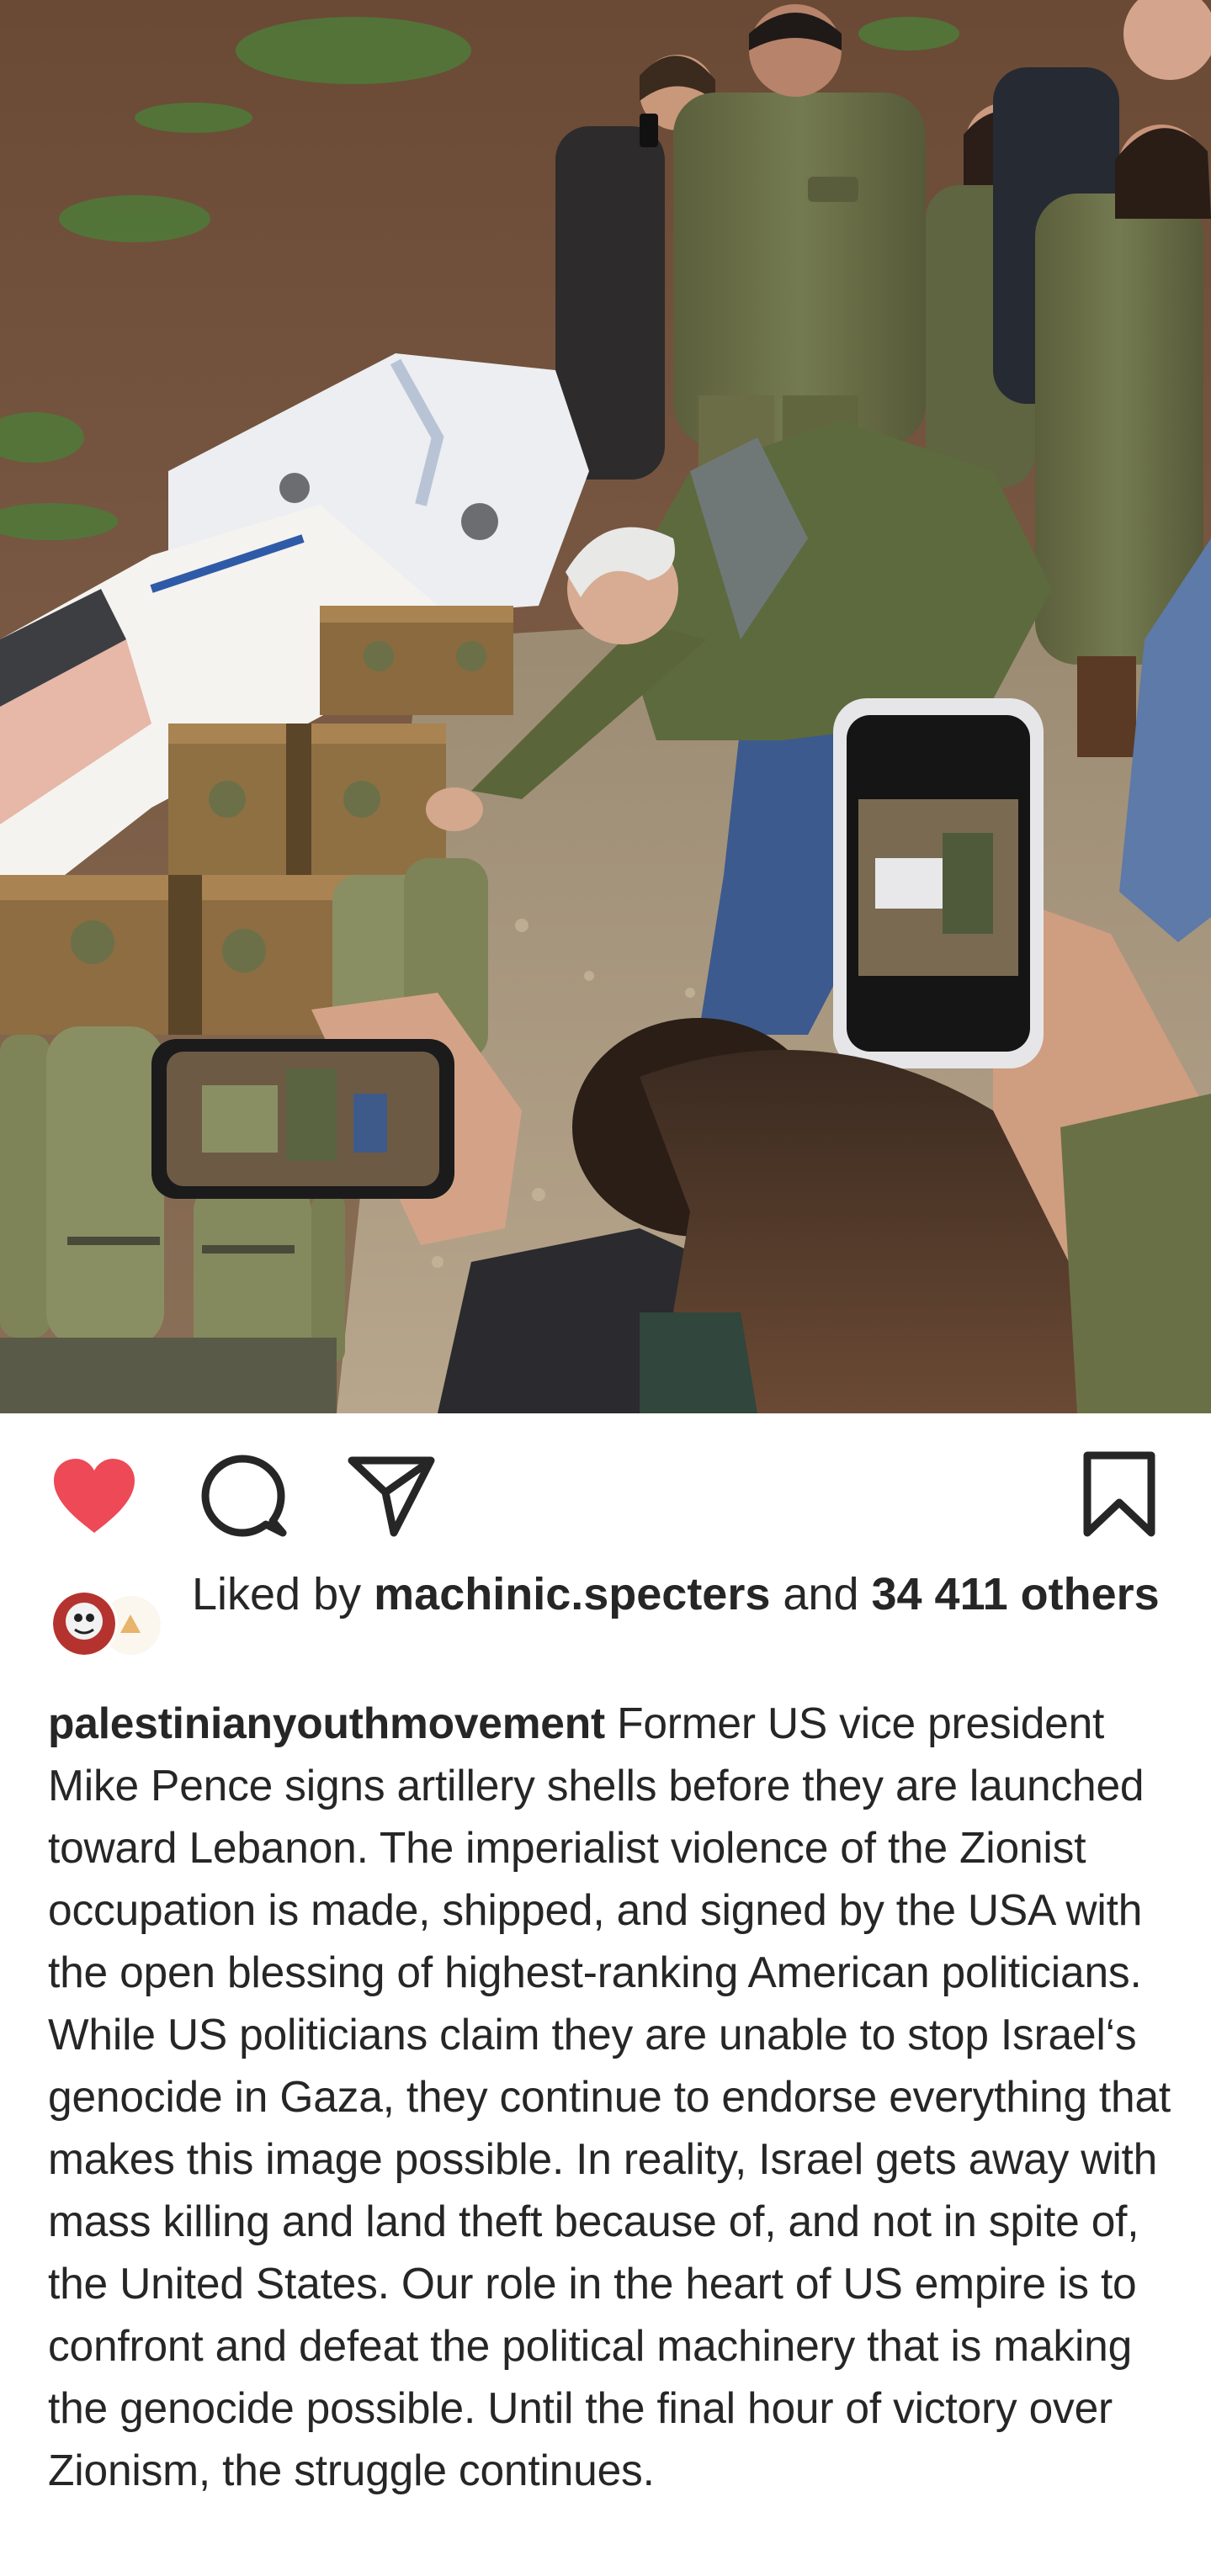  I want to click on paper-plane-icon, so click(391, 1496).